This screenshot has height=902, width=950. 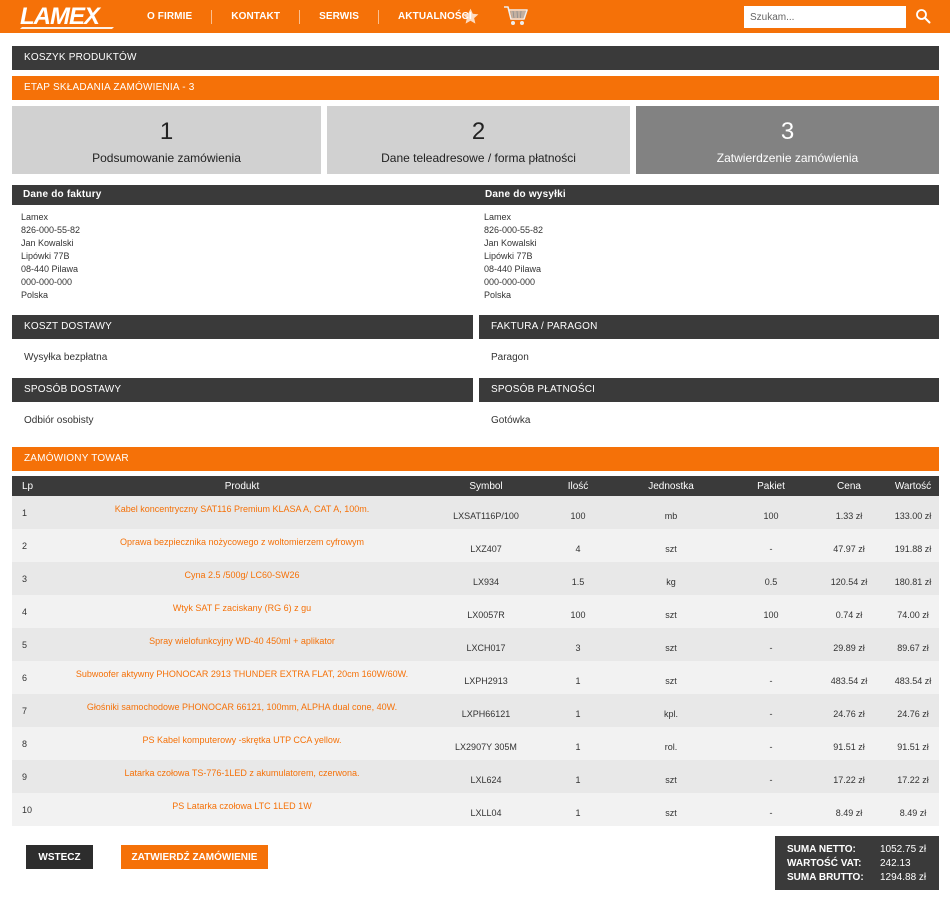 What do you see at coordinates (25, 776) in the screenshot?
I see `row-number: 9` at bounding box center [25, 776].